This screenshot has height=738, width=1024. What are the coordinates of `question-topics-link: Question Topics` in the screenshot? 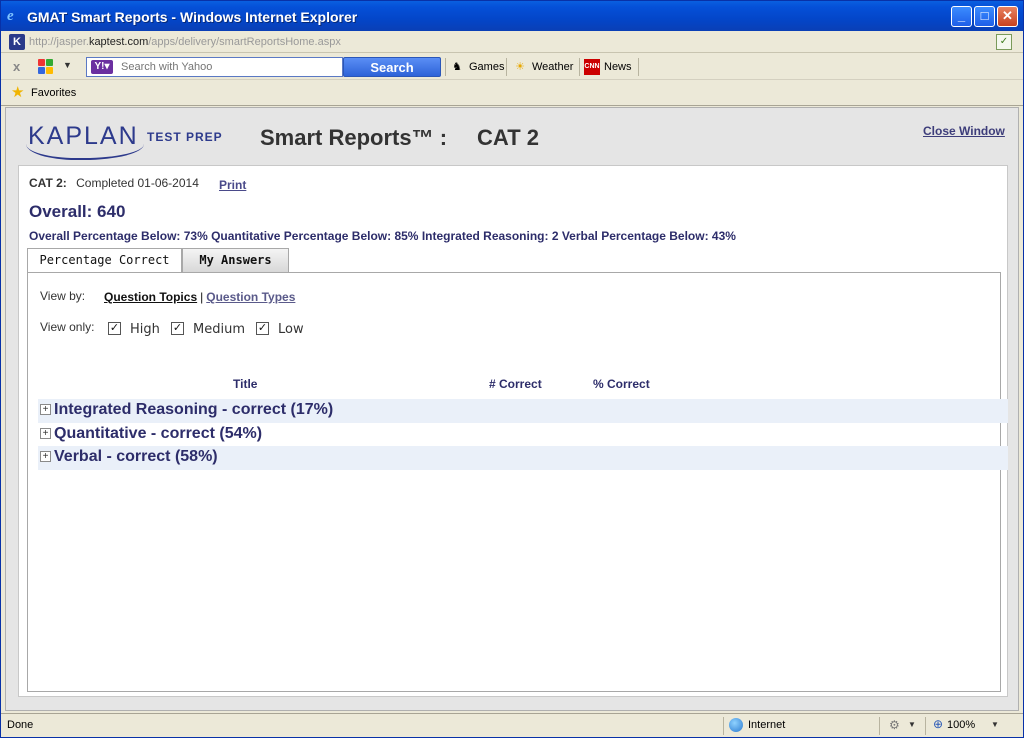 It's located at (150, 297).